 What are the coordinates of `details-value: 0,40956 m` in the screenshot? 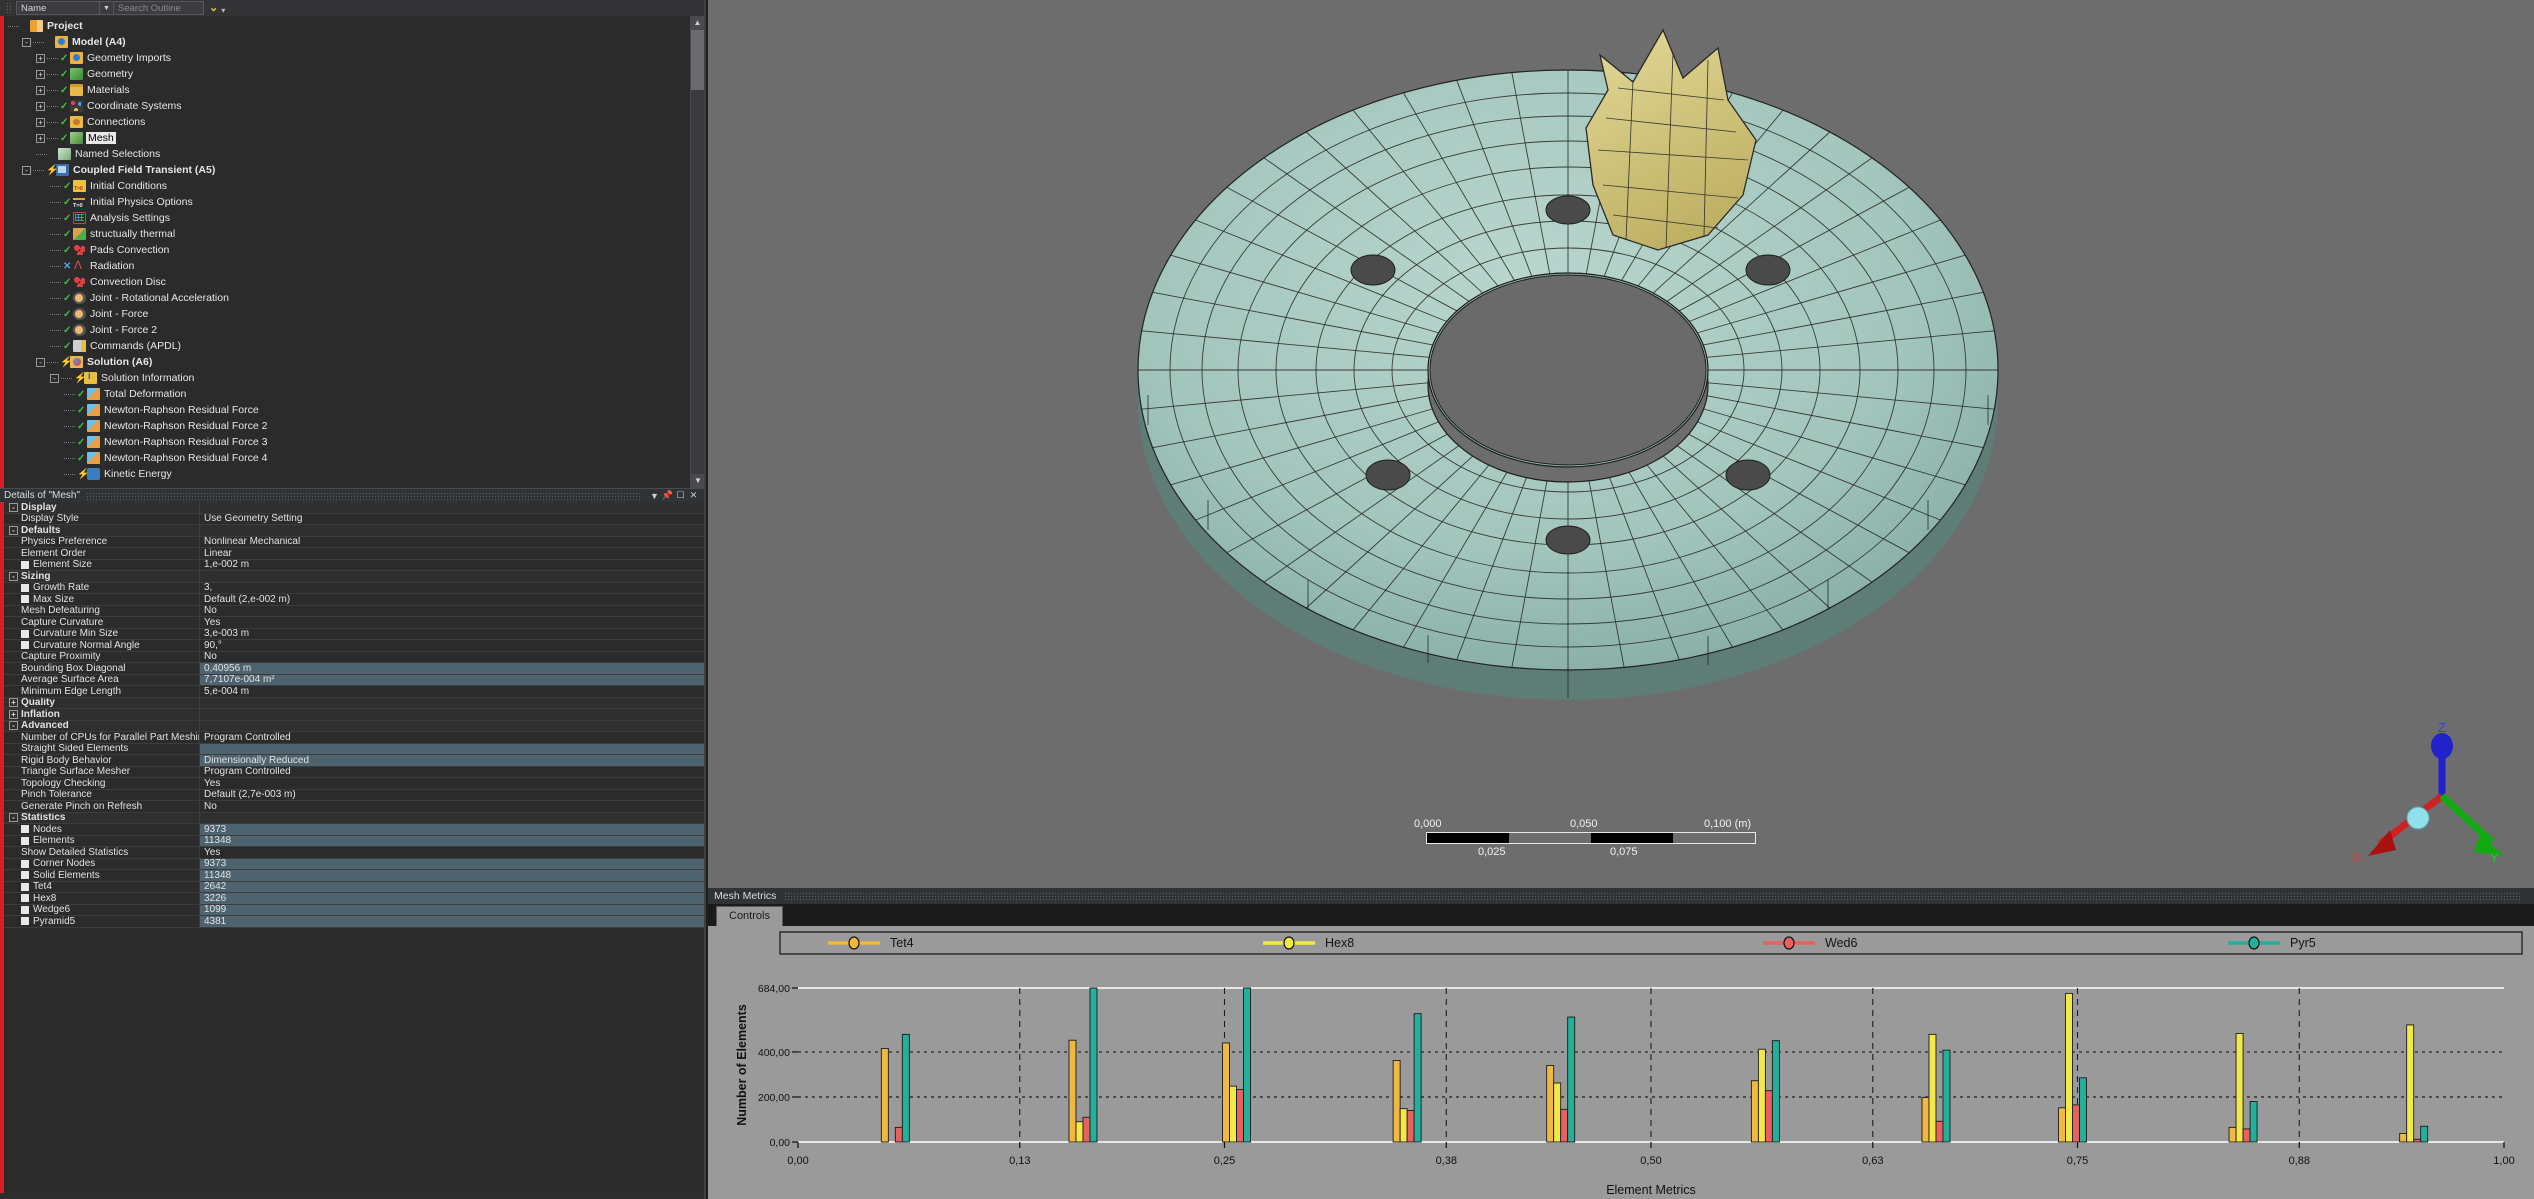 It's located at (452, 668).